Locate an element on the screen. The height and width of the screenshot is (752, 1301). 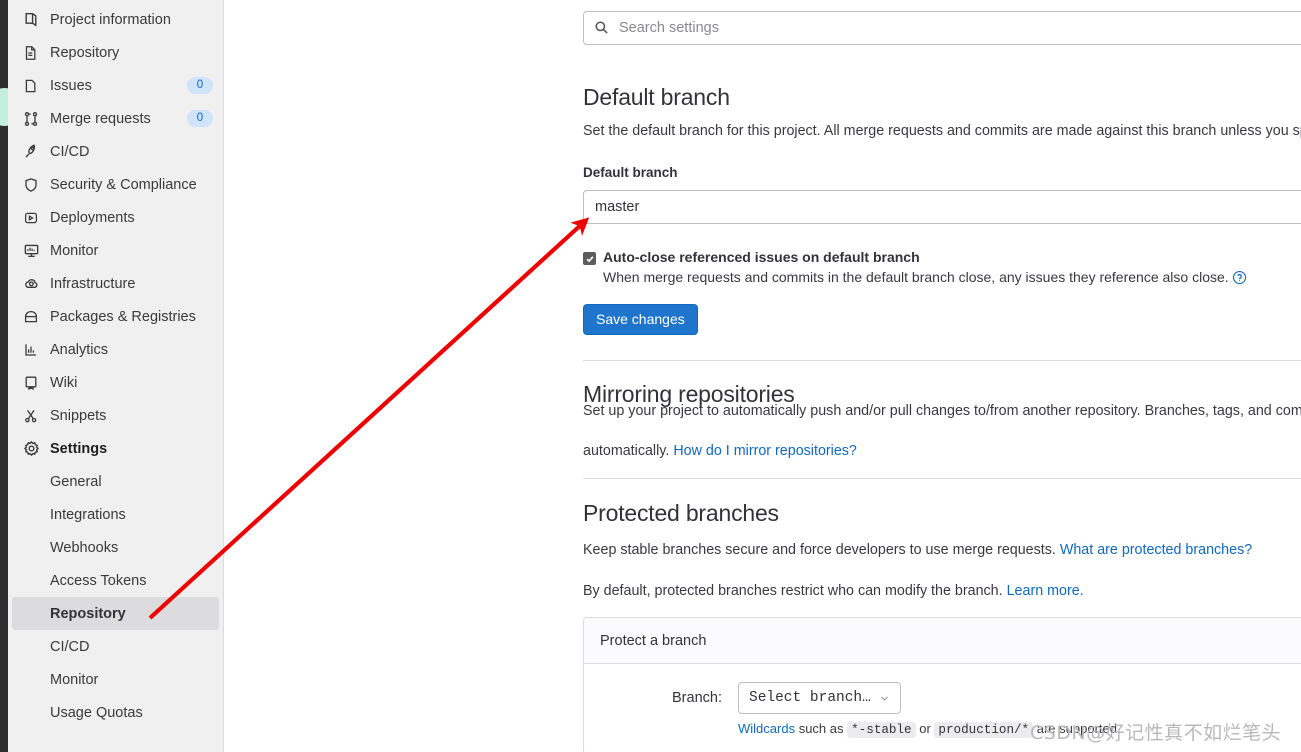
search-settings-field is located at coordinates (942, 28).